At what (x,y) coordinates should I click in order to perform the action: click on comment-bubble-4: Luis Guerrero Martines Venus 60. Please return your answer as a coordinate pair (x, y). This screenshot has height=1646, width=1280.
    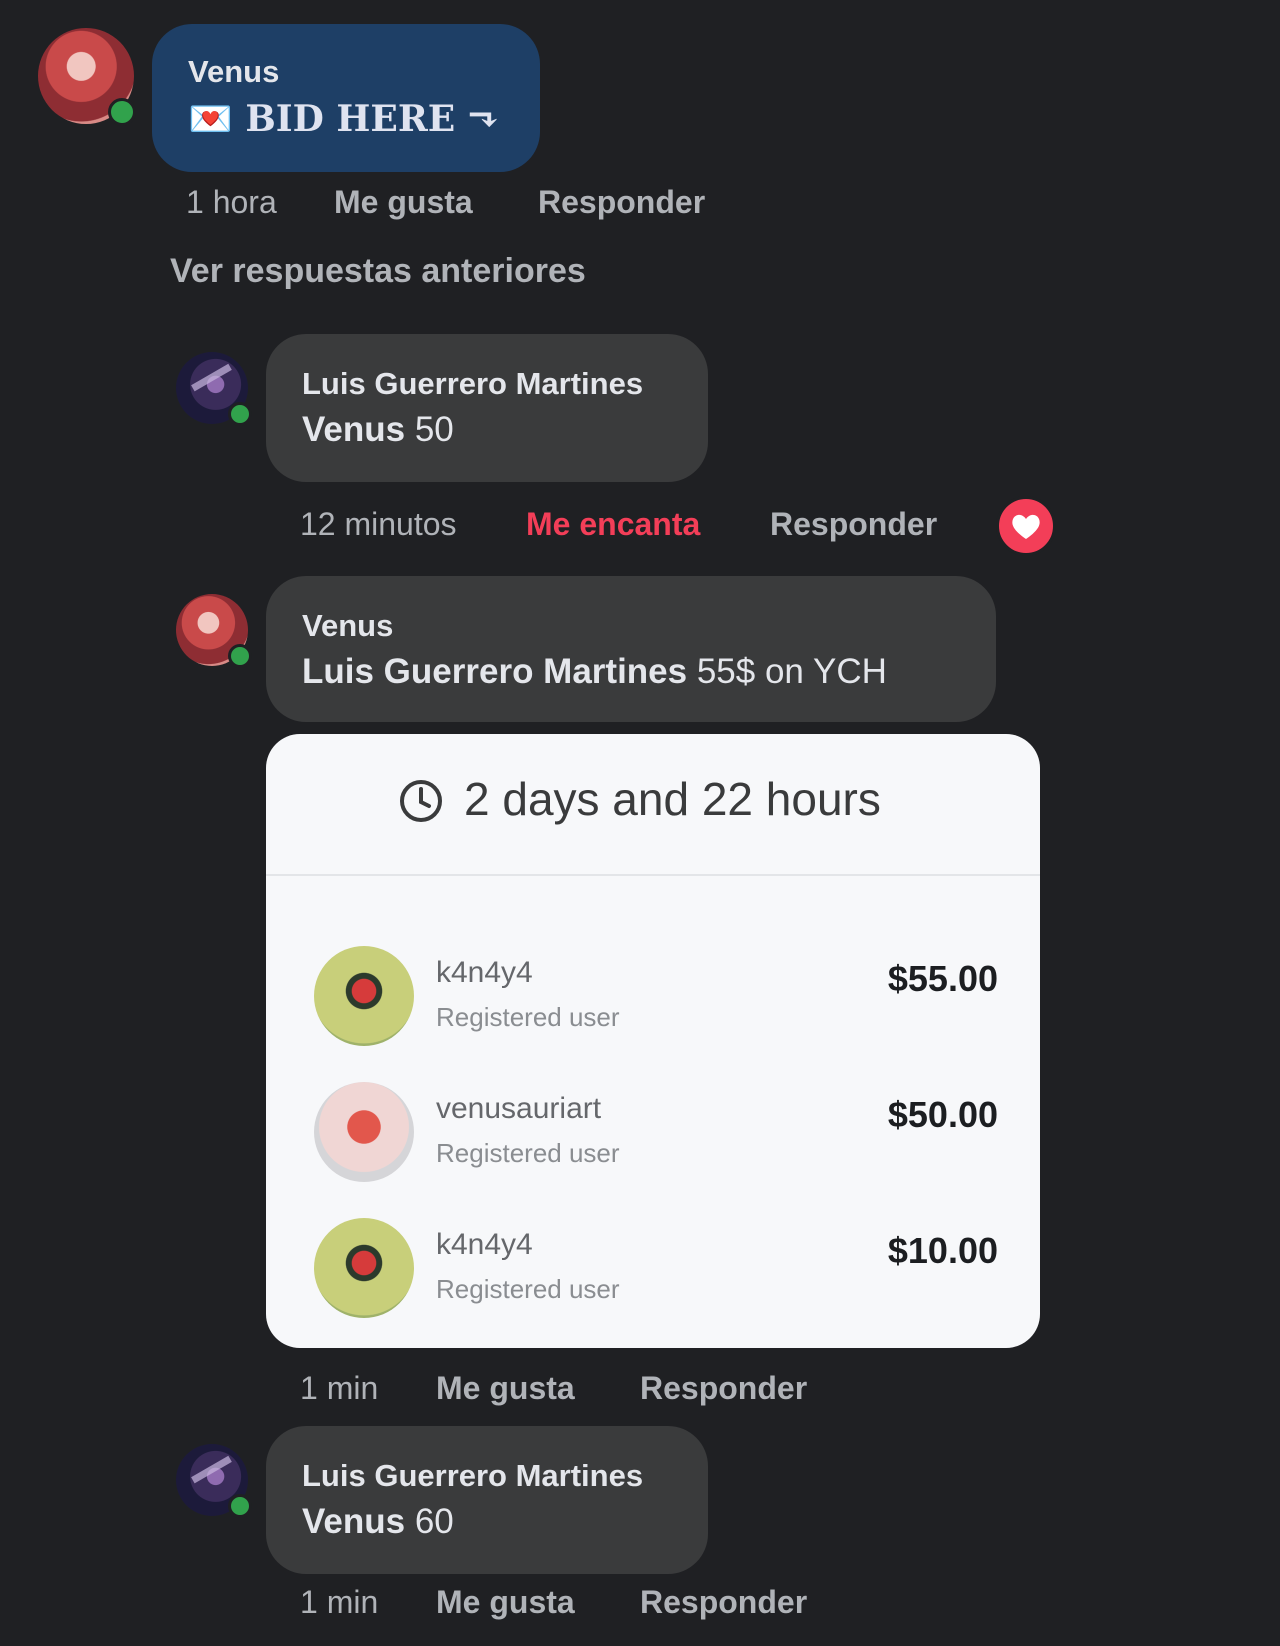
    Looking at the image, I should click on (487, 1500).